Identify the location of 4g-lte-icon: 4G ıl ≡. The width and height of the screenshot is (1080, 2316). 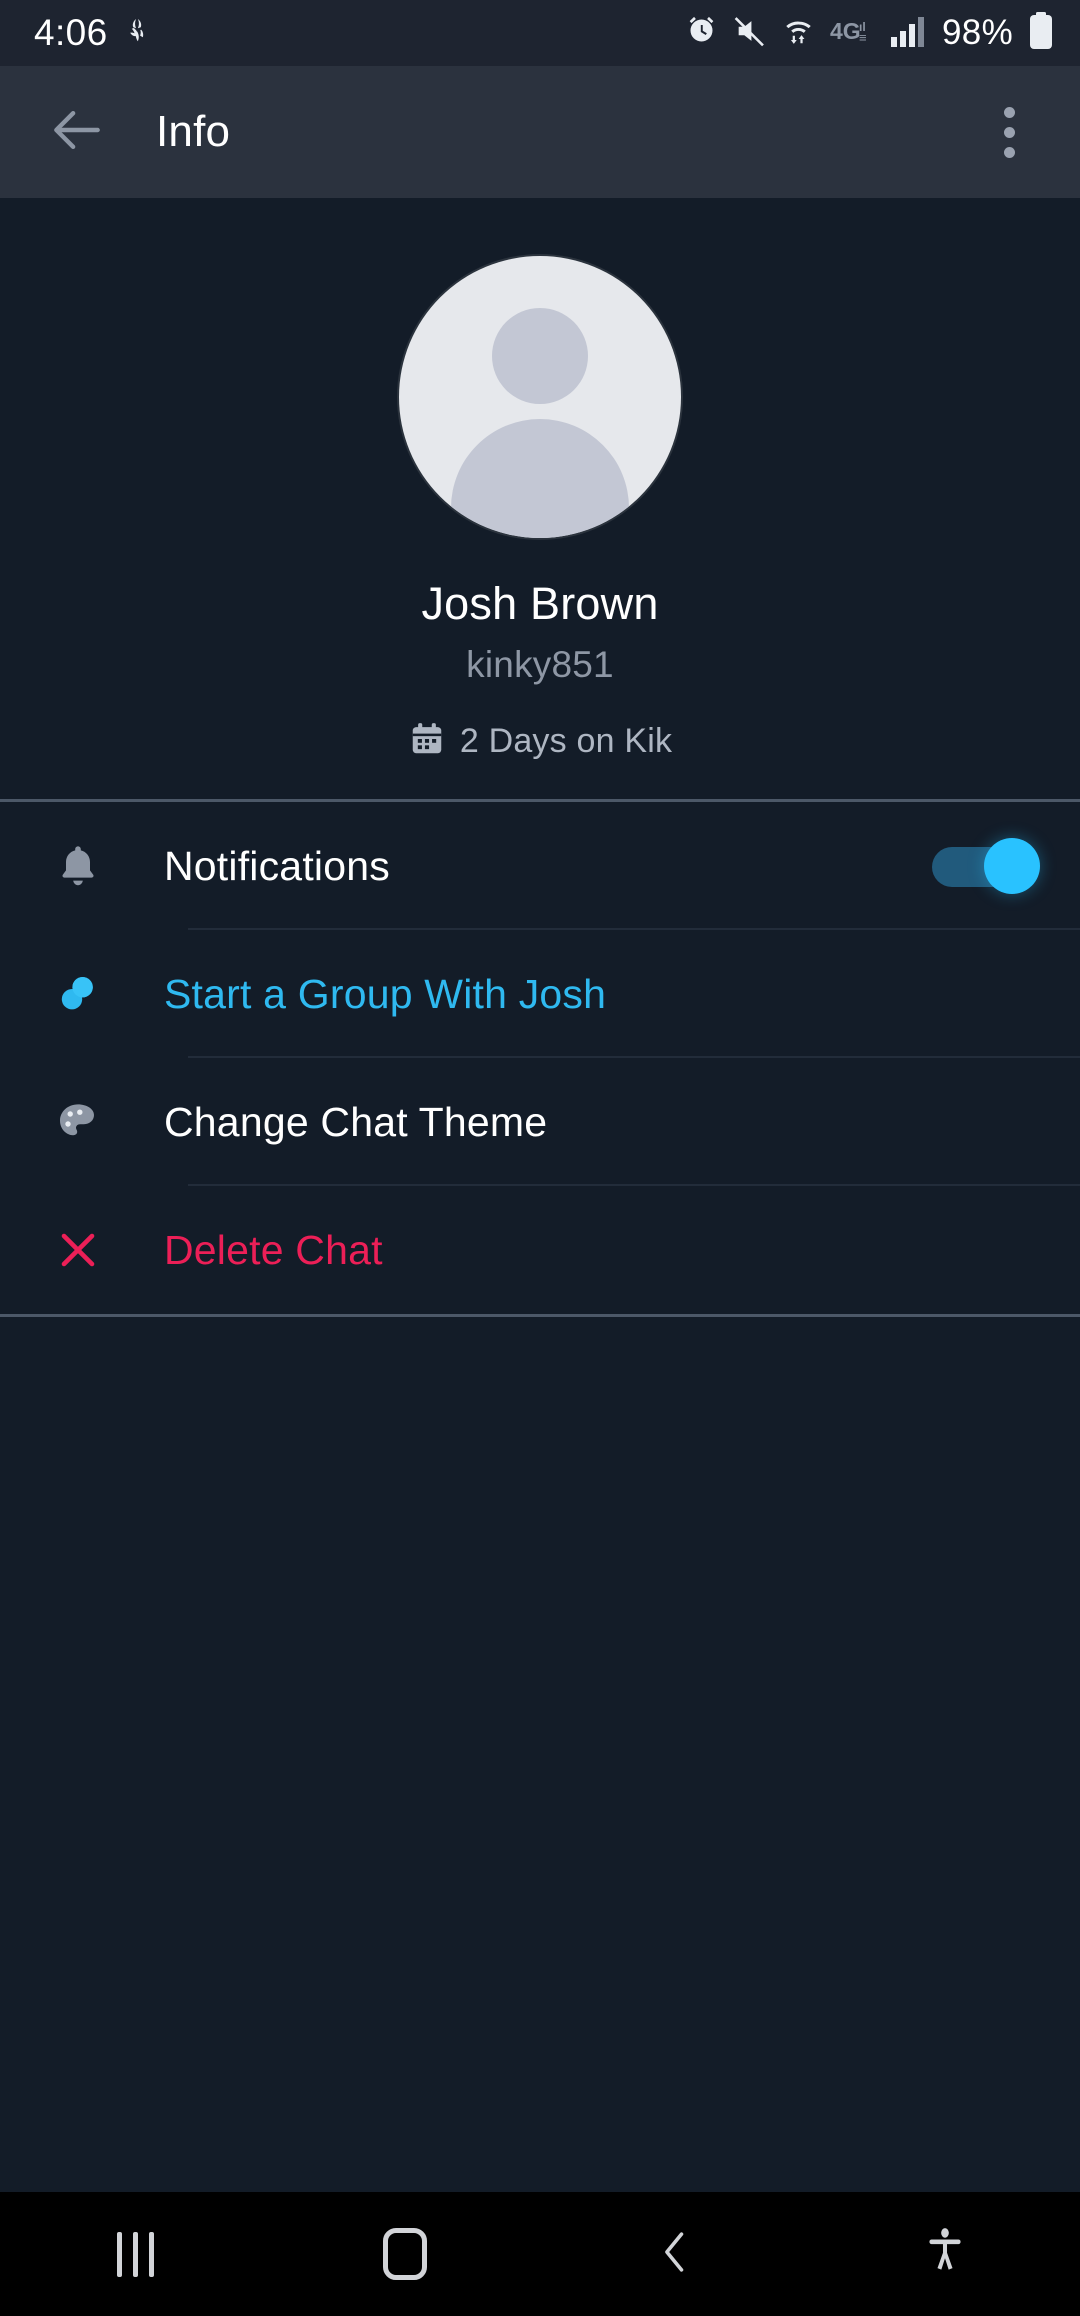
(853, 33).